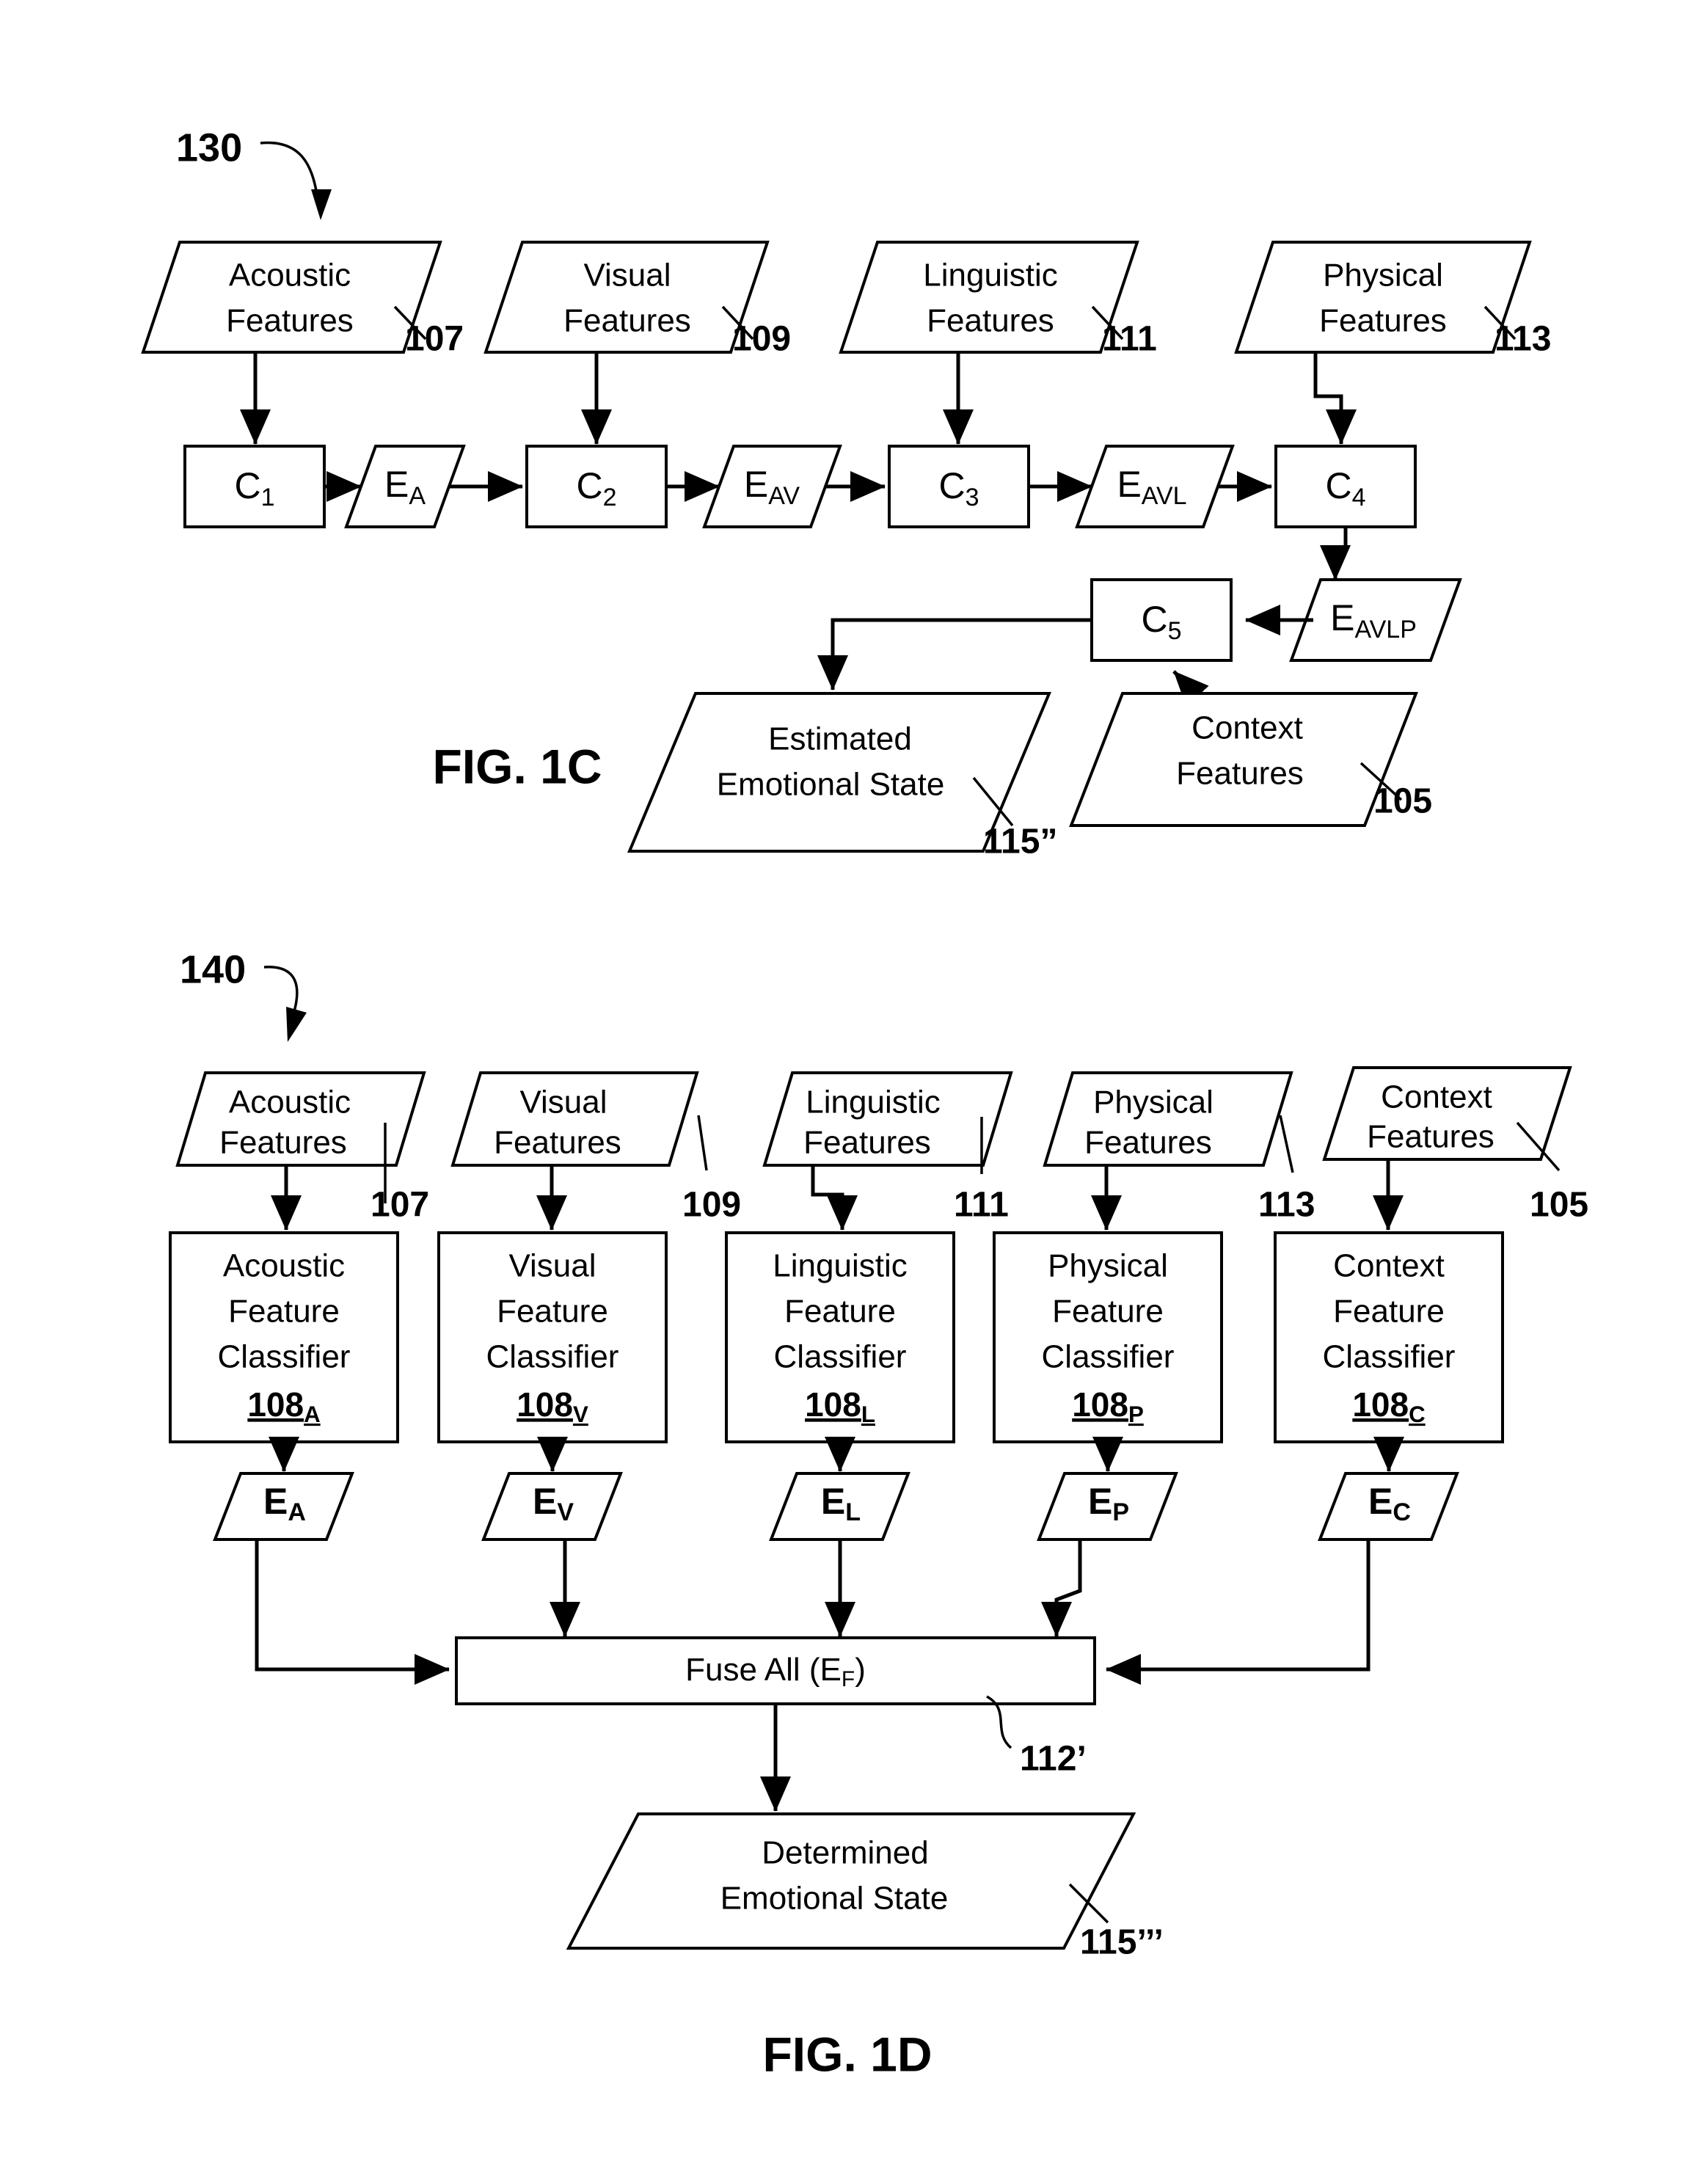 This screenshot has height=2183, width=1708. I want to click on fig1d-classifier-context-line1: Context, so click(1389, 1266).